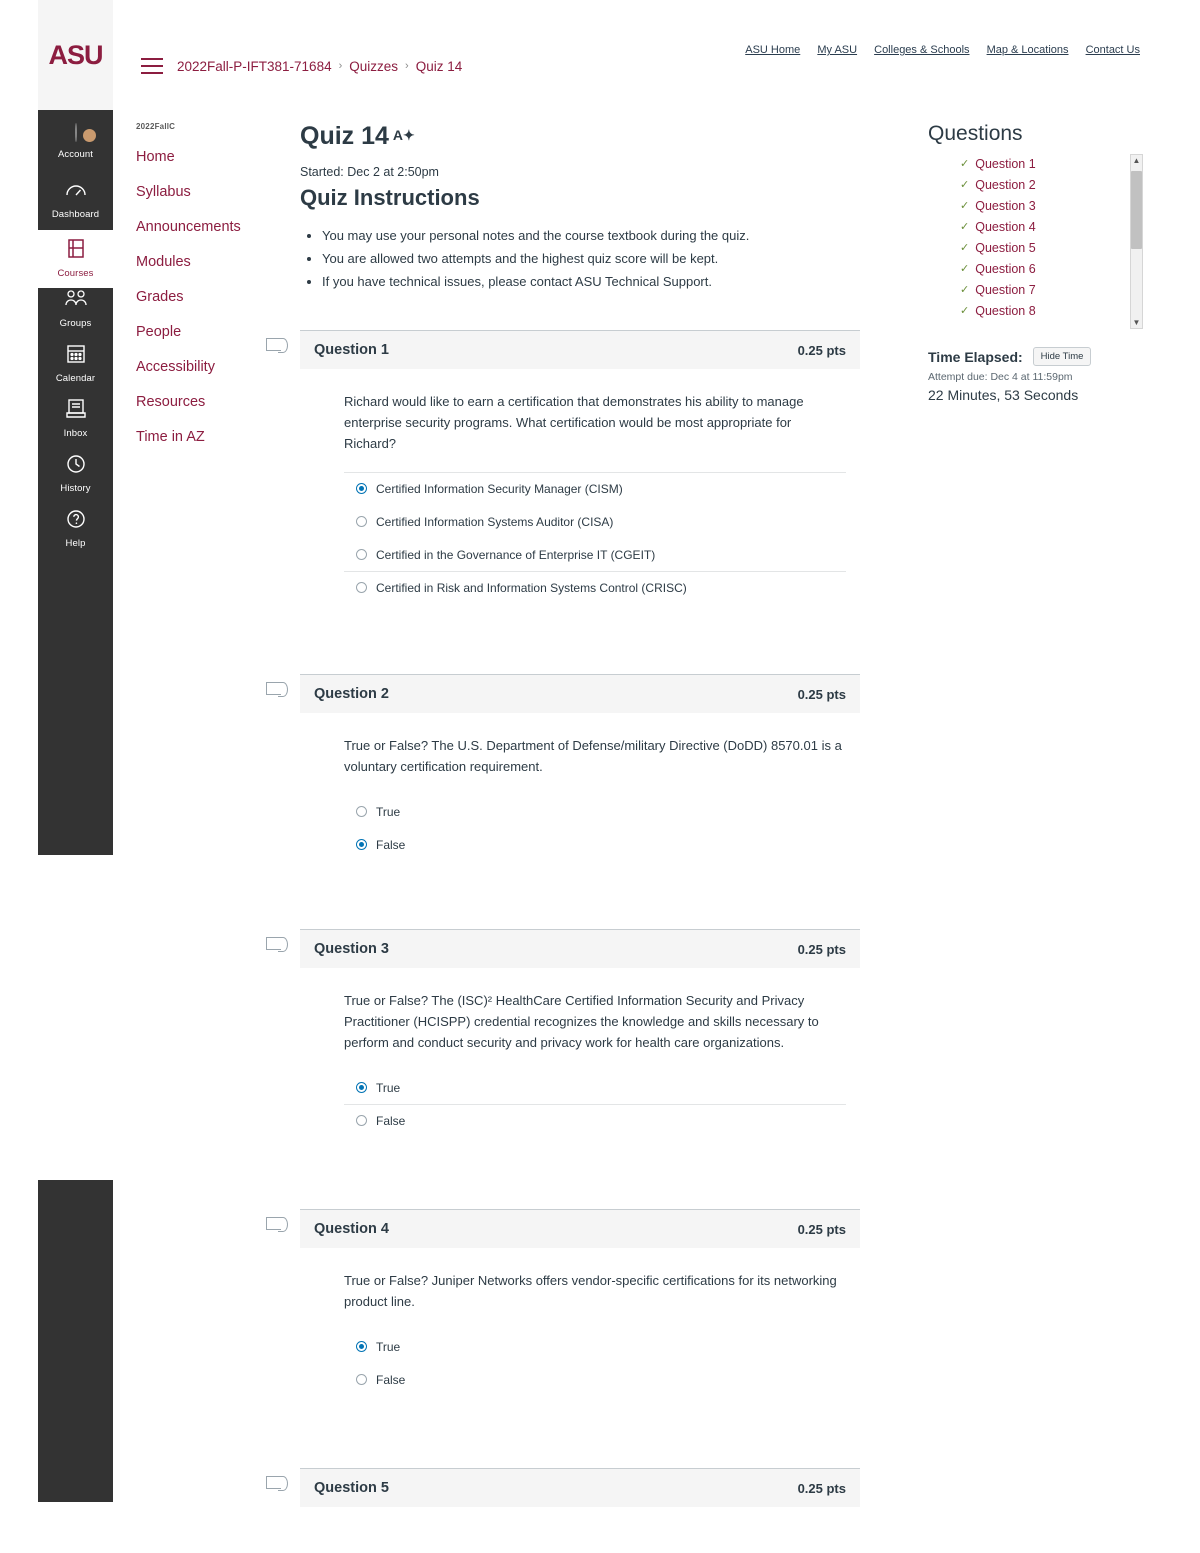 The image size is (1200, 1553). What do you see at coordinates (75, 363) in the screenshot?
I see `global-nav-item-calendar: Calendar` at bounding box center [75, 363].